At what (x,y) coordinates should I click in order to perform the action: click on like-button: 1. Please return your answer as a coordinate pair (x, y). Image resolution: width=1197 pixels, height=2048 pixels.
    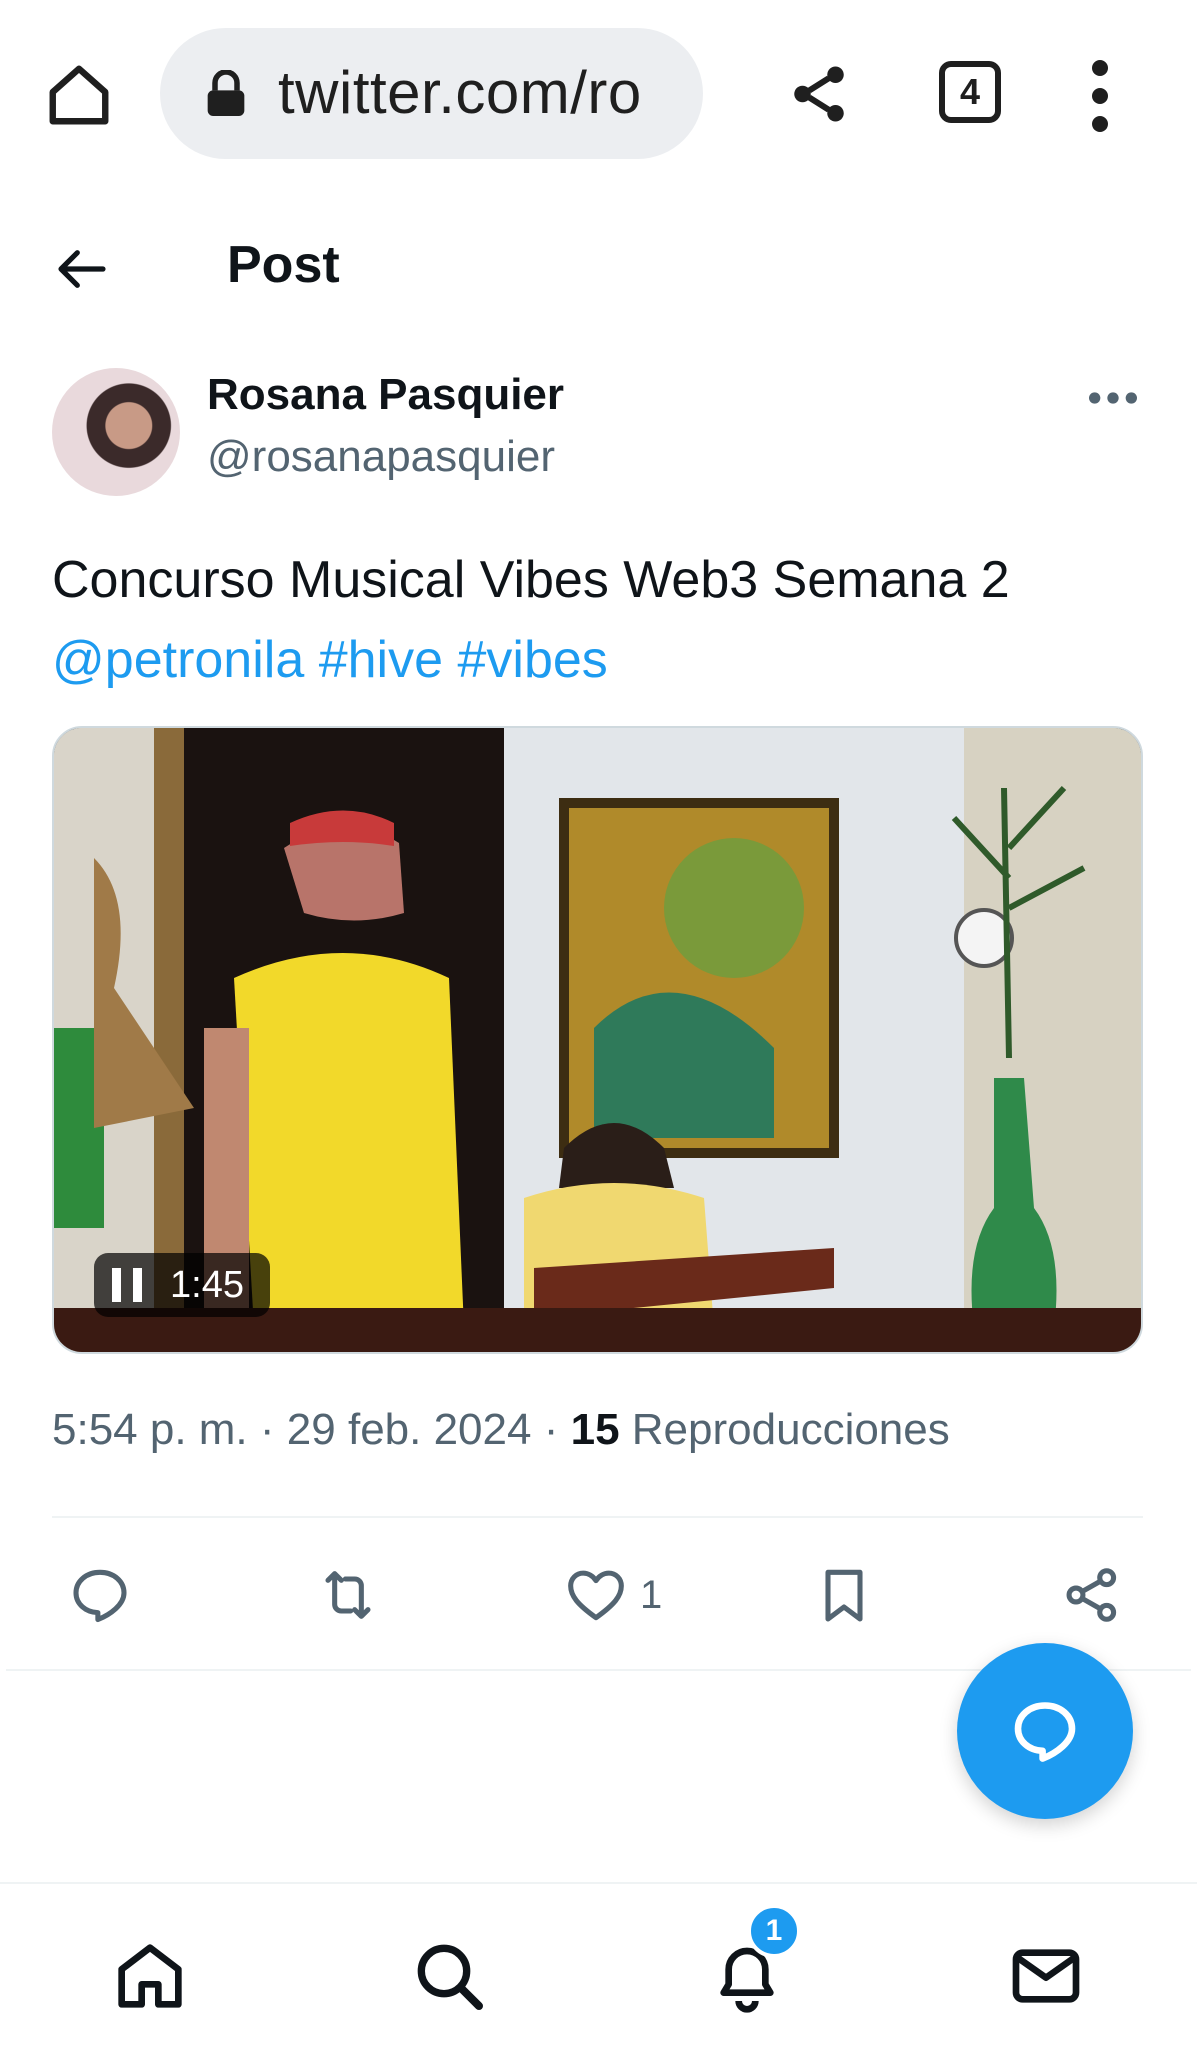
    Looking at the image, I should click on (613, 1595).